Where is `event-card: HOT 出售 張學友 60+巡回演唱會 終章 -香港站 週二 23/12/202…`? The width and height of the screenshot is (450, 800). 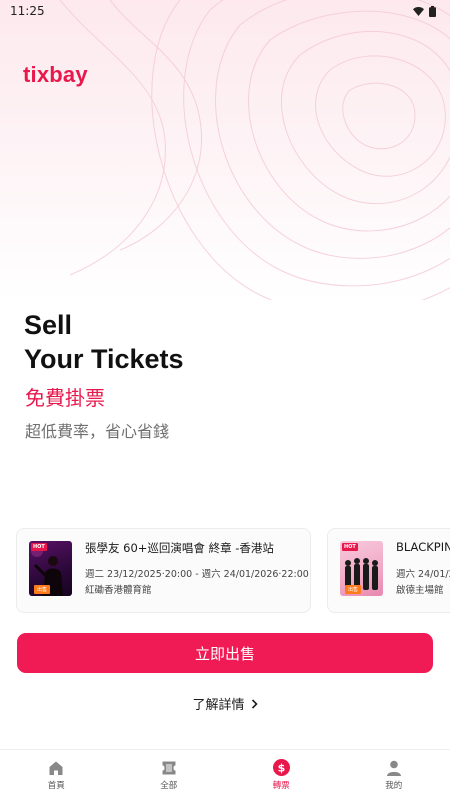
event-card: HOT 出售 張學友 60+巡回演唱會 終章 -香港站 週二 23/12/202… is located at coordinates (163, 570).